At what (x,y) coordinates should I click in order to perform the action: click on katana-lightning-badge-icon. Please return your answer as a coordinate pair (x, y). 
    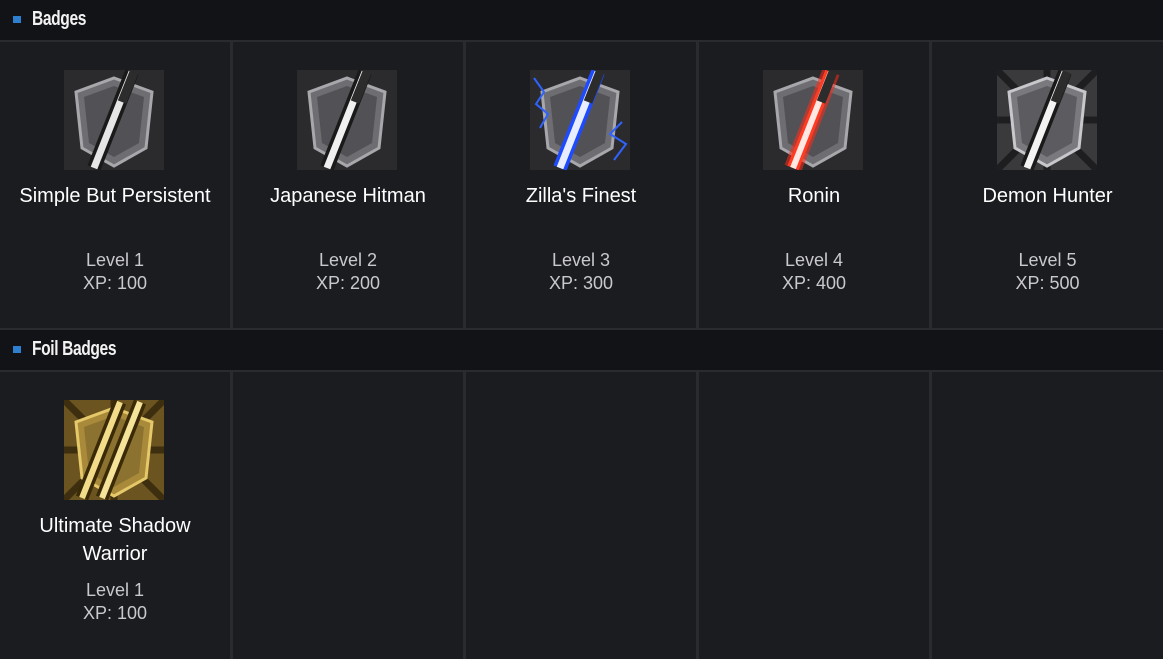
    Looking at the image, I should click on (580, 120).